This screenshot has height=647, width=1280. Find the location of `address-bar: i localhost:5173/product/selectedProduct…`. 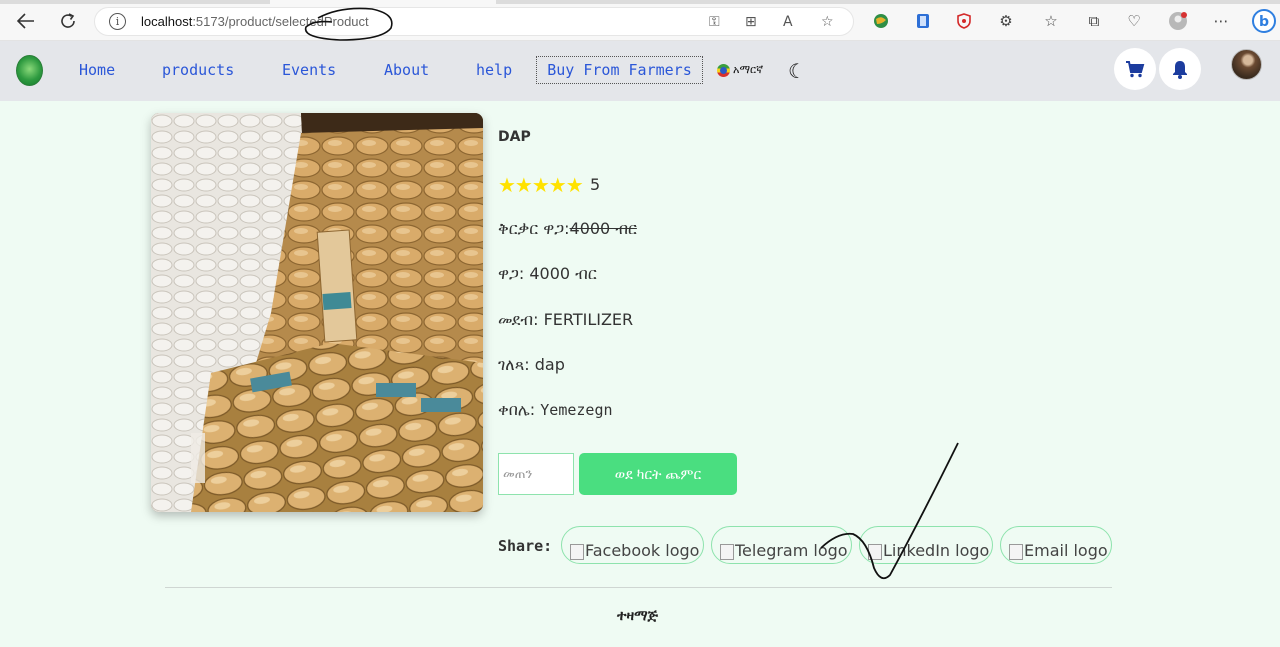

address-bar: i localhost:5173/product/selectedProduct… is located at coordinates (474, 21).